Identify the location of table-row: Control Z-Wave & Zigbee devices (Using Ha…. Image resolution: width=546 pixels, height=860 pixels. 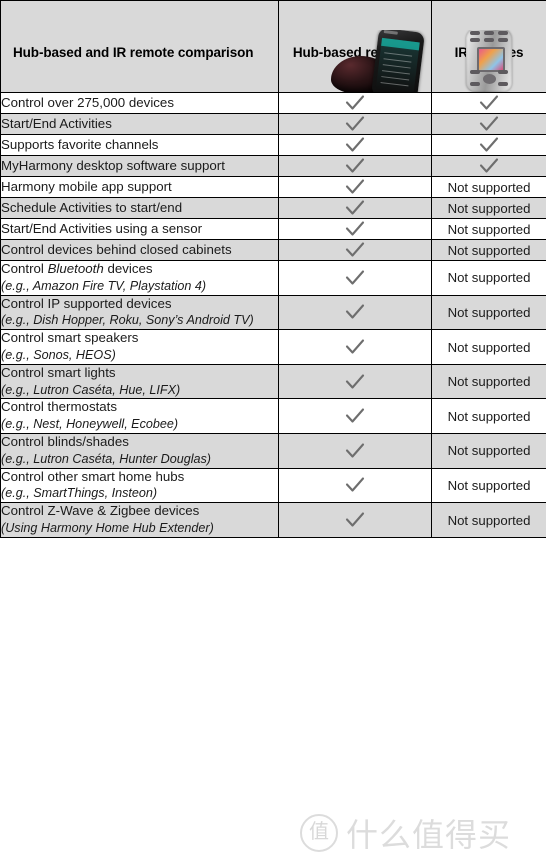
(273, 520).